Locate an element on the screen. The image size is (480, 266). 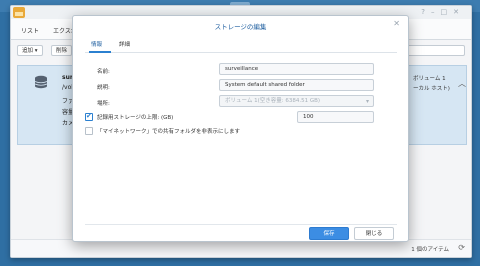
name-label: 名前: is located at coordinates (103, 72).